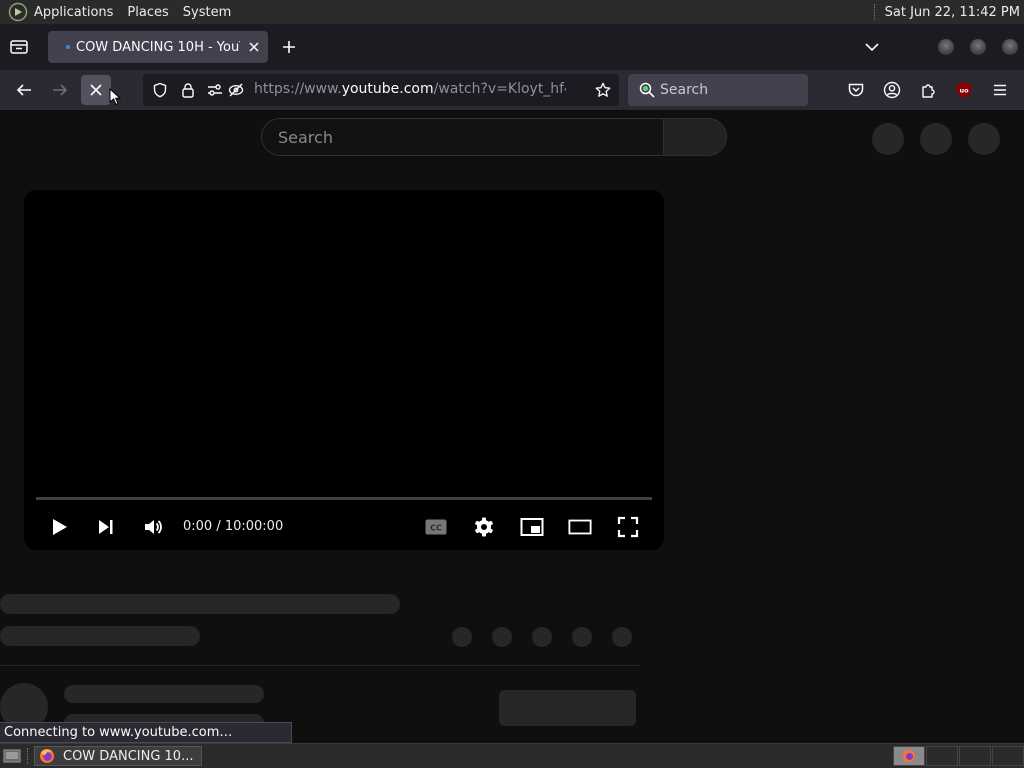  Describe the element at coordinates (254, 47) in the screenshot. I see `close-tab-icon` at that location.